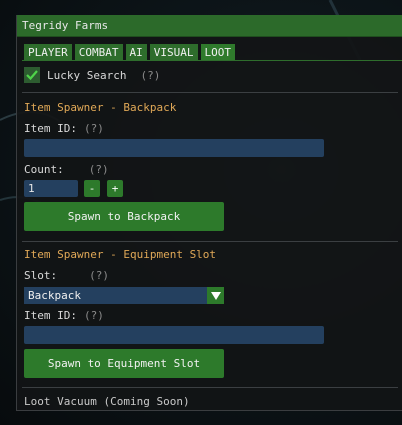 The image size is (402, 425). What do you see at coordinates (173, 52) in the screenshot?
I see `tab-visual: VISUAL` at bounding box center [173, 52].